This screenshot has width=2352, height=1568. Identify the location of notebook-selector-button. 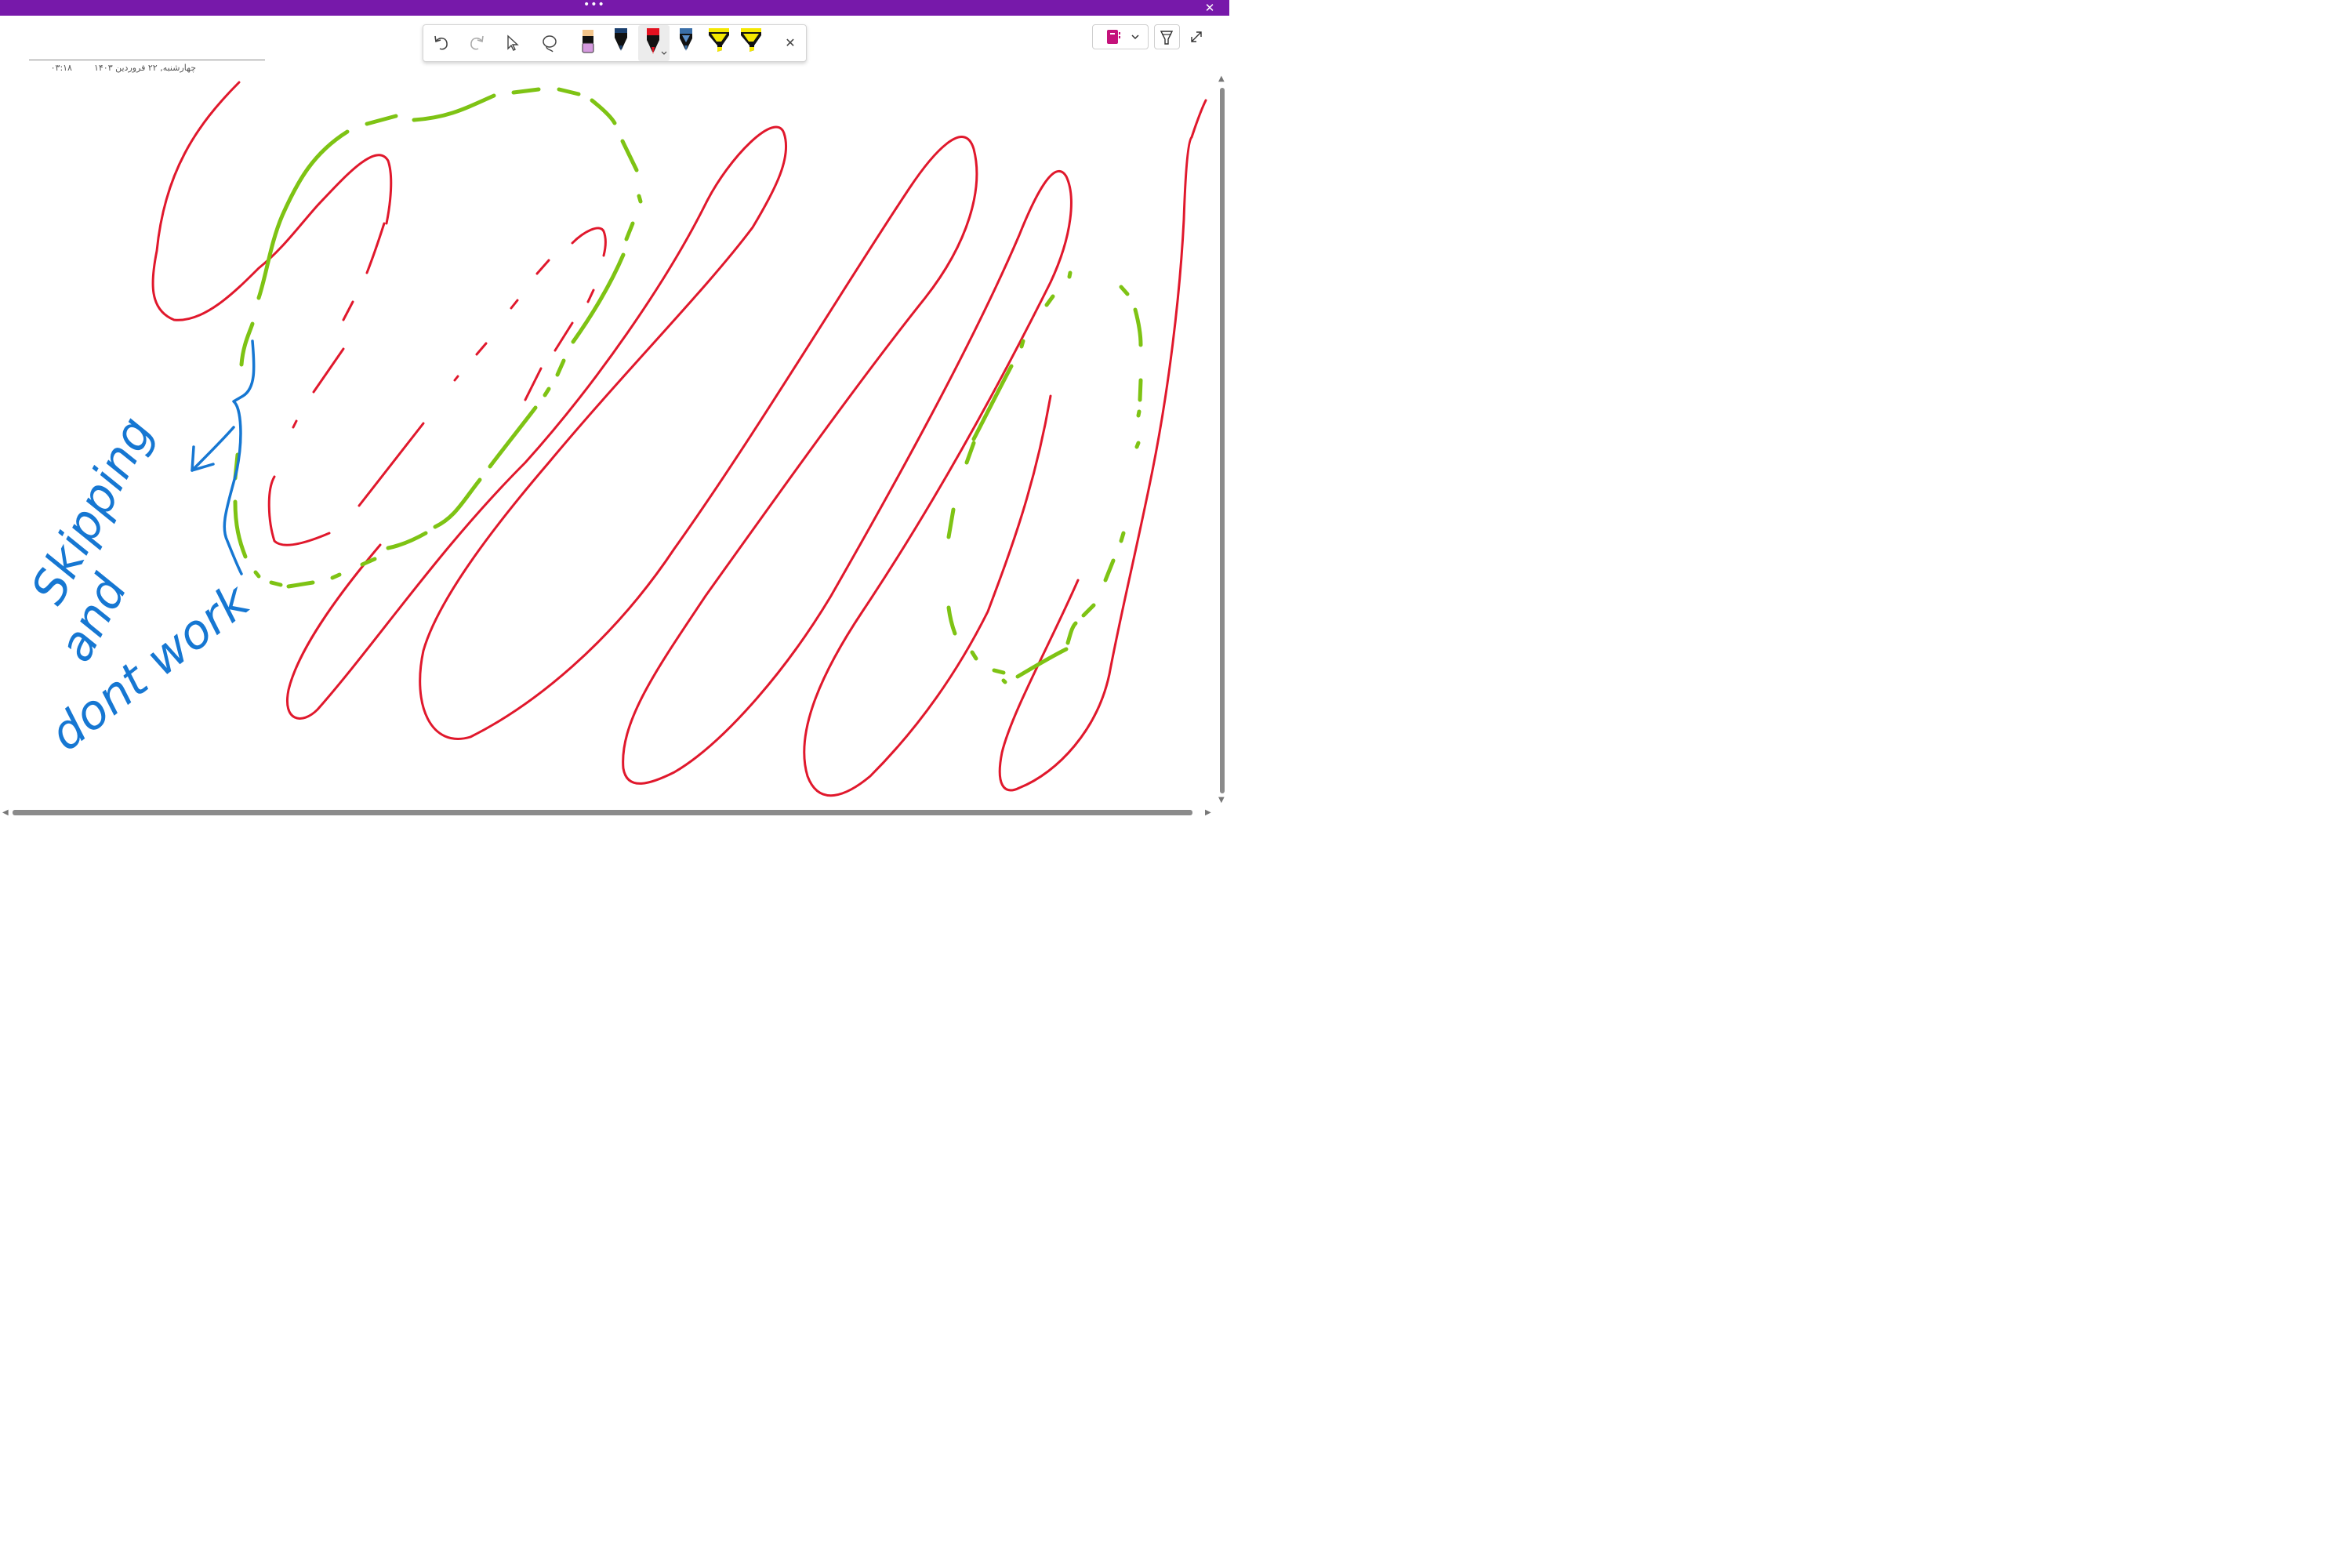
(1120, 36).